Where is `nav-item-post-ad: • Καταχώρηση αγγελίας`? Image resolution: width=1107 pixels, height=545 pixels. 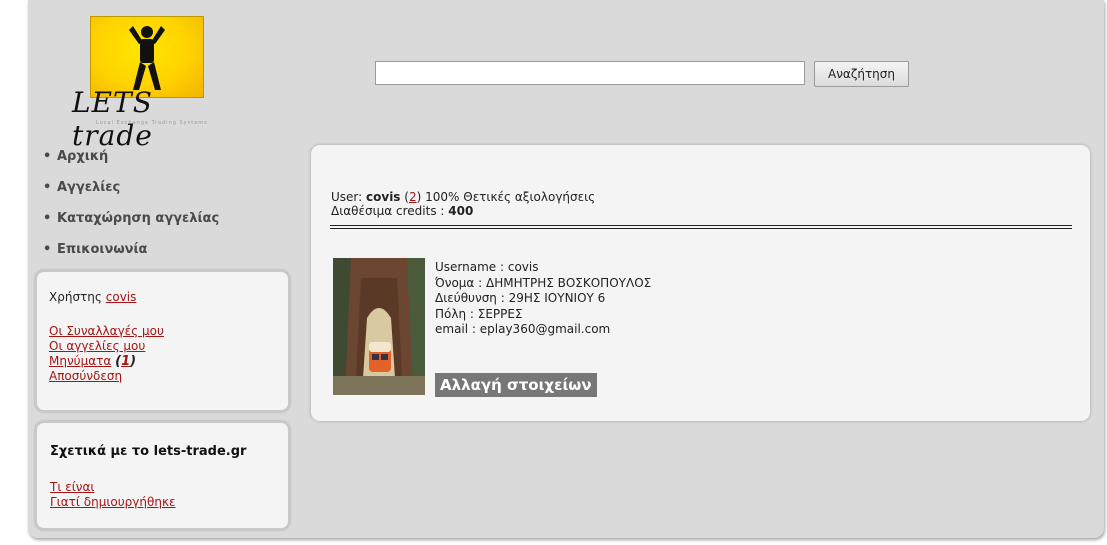
nav-item-post-ad: • Καταχώρηση αγγελίας is located at coordinates (168, 220).